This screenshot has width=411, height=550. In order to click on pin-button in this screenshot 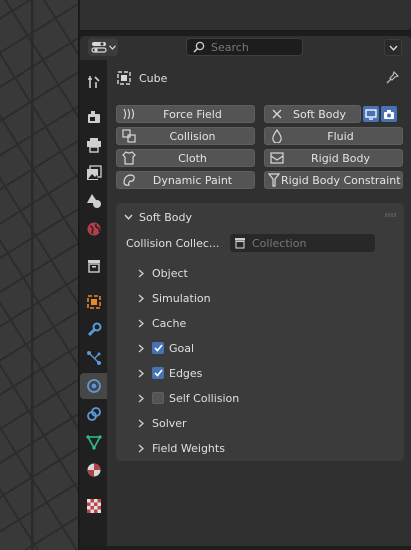, I will do `click(393, 78)`.